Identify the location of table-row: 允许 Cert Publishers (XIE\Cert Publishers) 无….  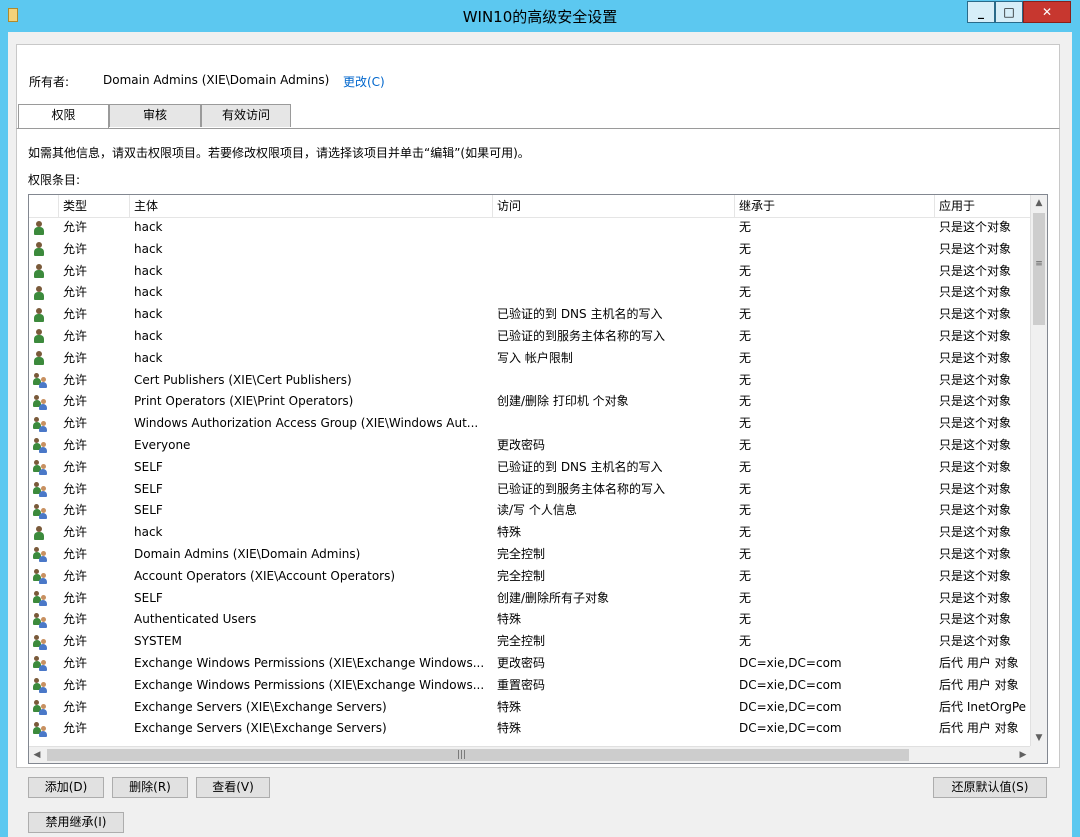
(530, 381).